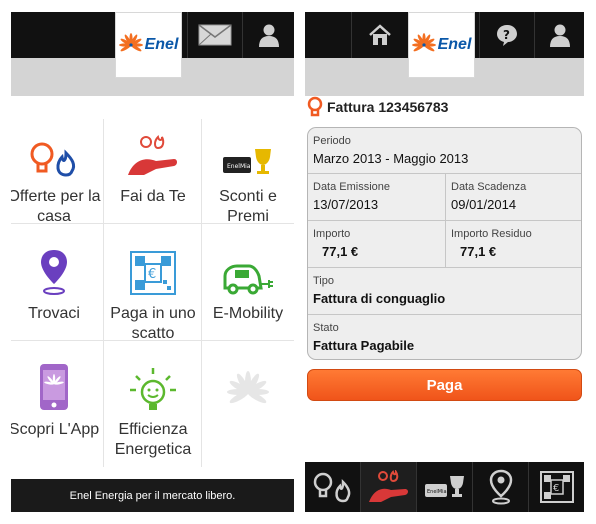 This screenshot has width=596, height=524. I want to click on tile-efficienza: Efficienza Energetica, so click(153, 410).